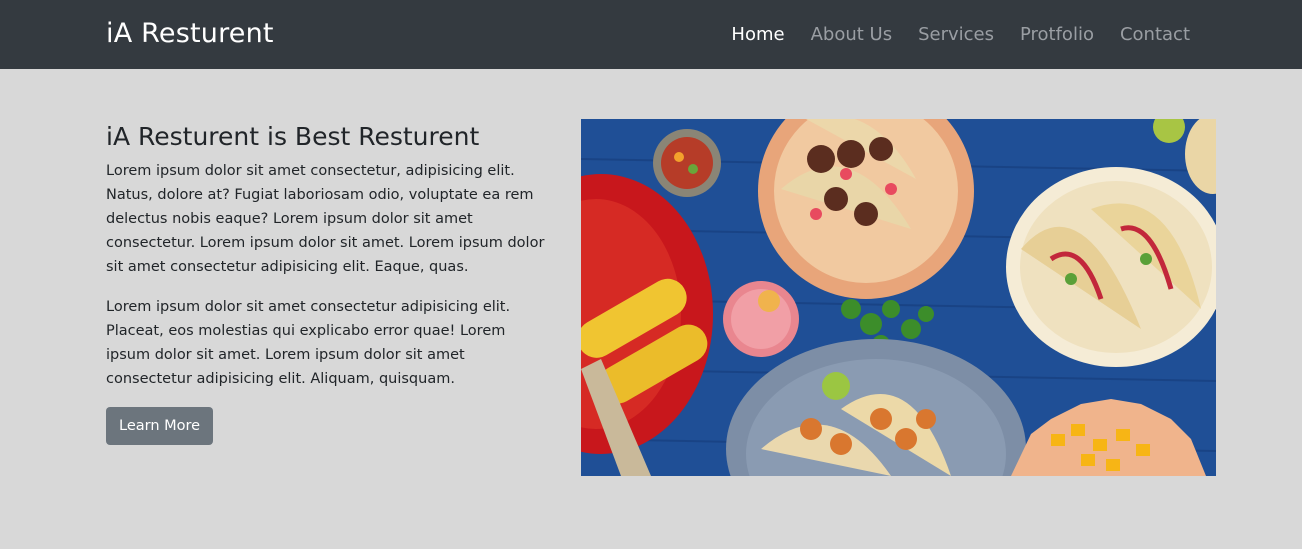  I want to click on learn-more-button: Learn More, so click(160, 426).